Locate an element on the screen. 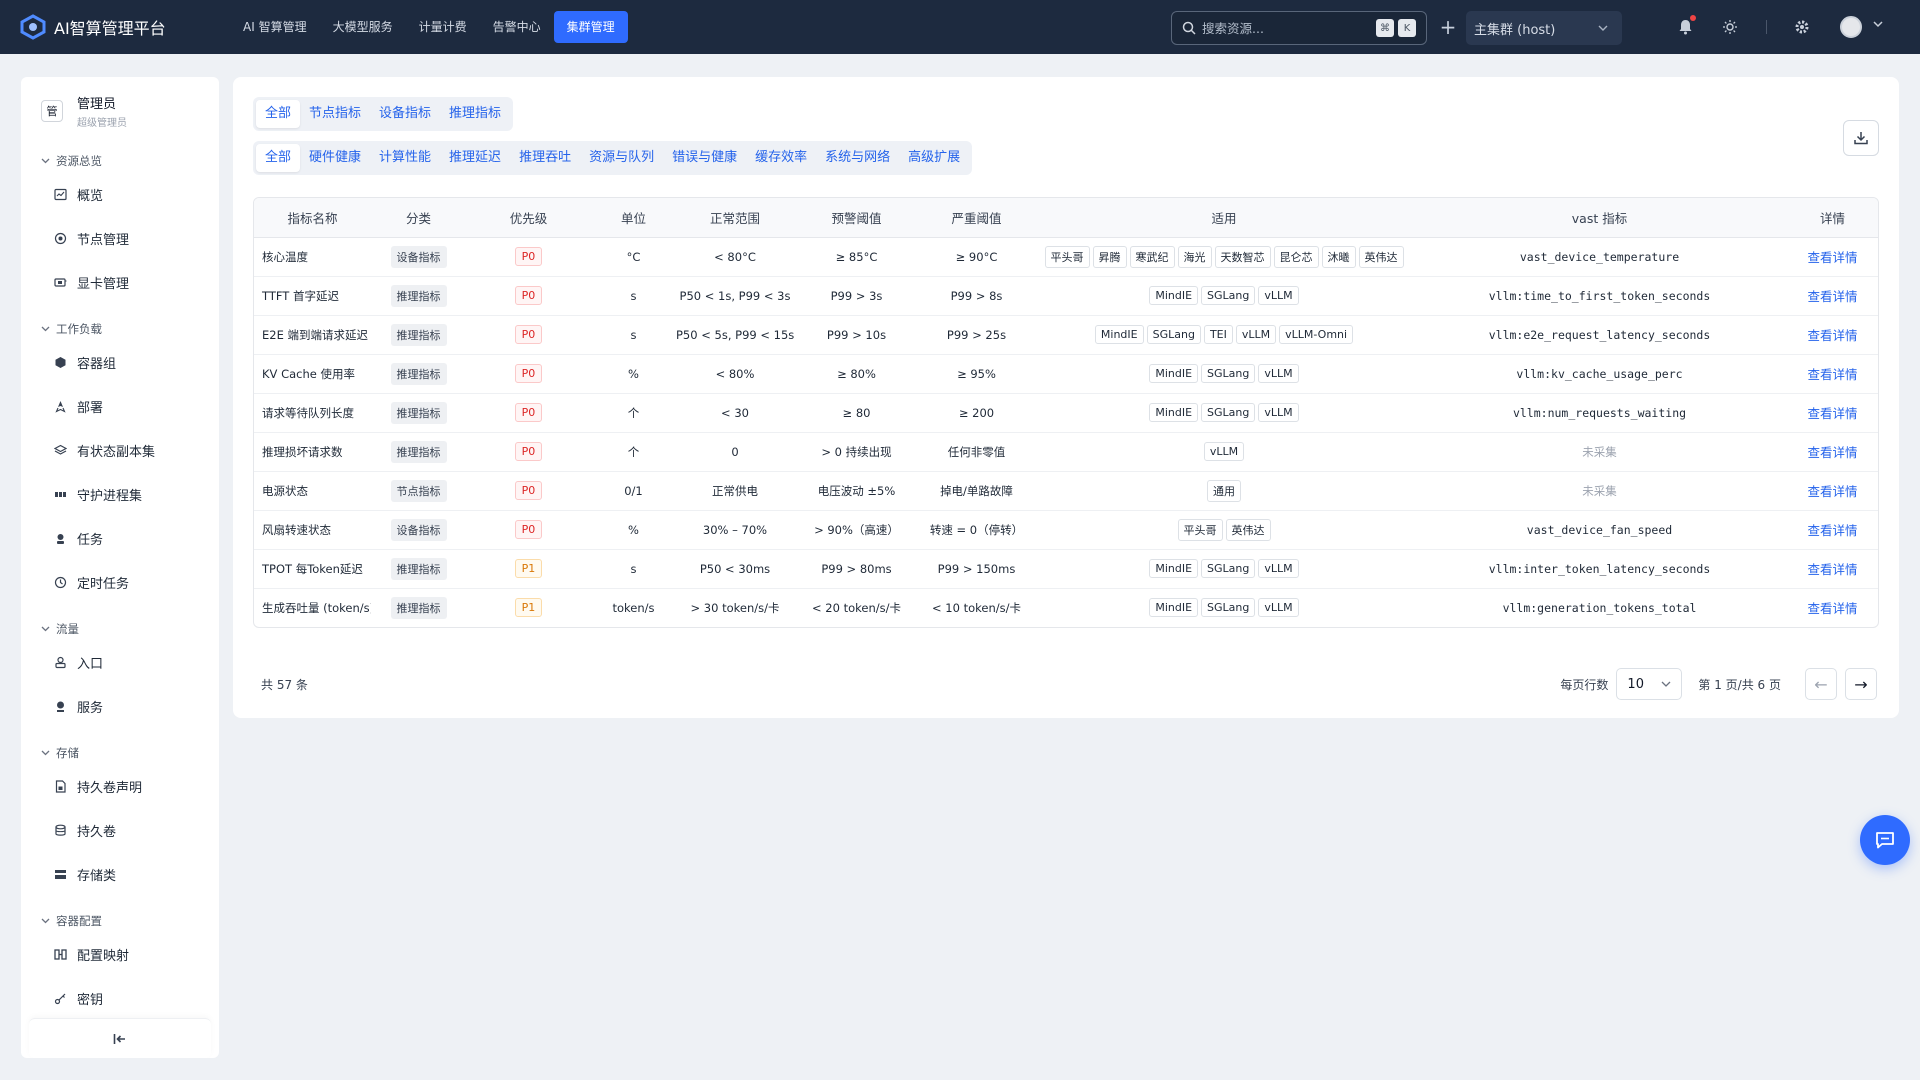 This screenshot has height=1080, width=1920. add-button: + is located at coordinates (1448, 27).